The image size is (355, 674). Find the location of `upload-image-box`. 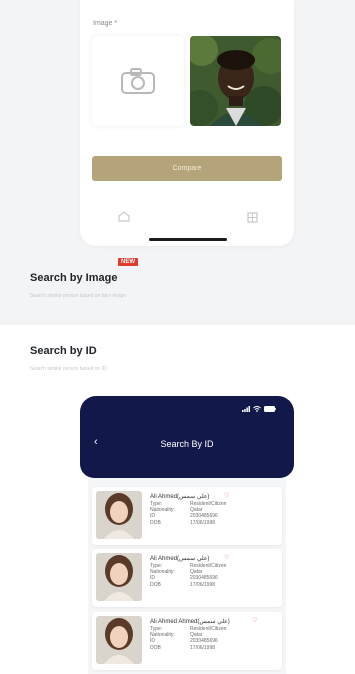

upload-image-box is located at coordinates (138, 81).